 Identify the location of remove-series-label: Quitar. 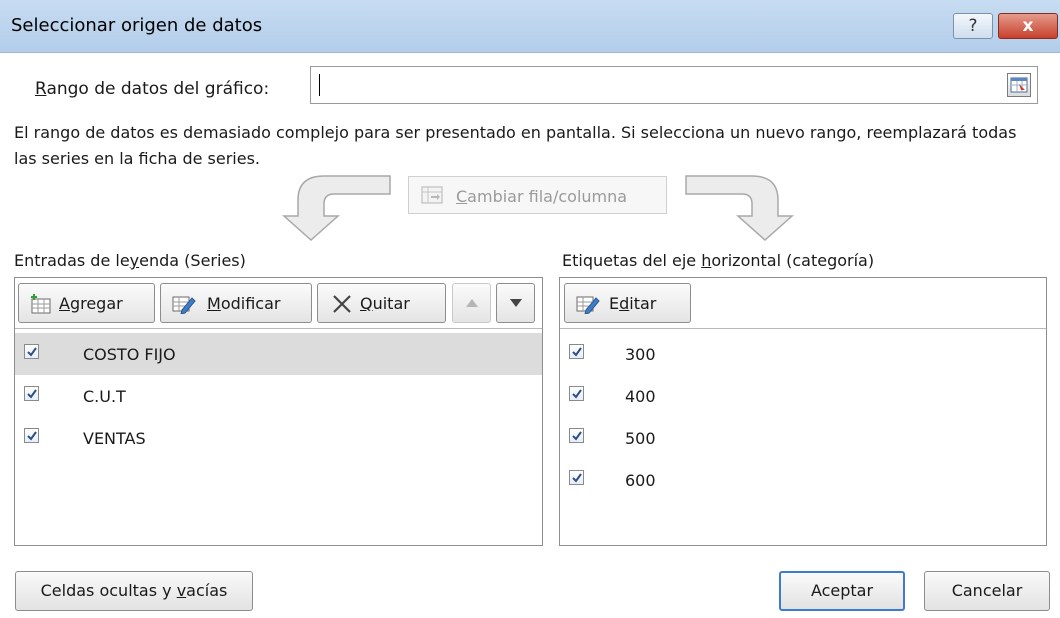
(385, 303).